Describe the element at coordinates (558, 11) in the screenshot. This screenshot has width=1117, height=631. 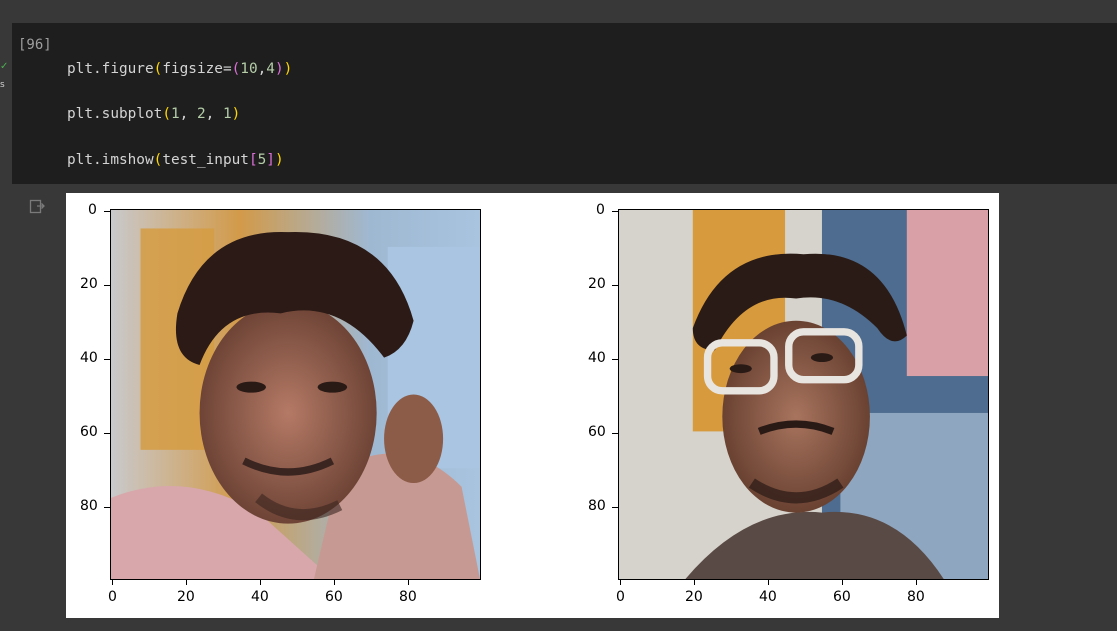
I see `top-bar` at that location.